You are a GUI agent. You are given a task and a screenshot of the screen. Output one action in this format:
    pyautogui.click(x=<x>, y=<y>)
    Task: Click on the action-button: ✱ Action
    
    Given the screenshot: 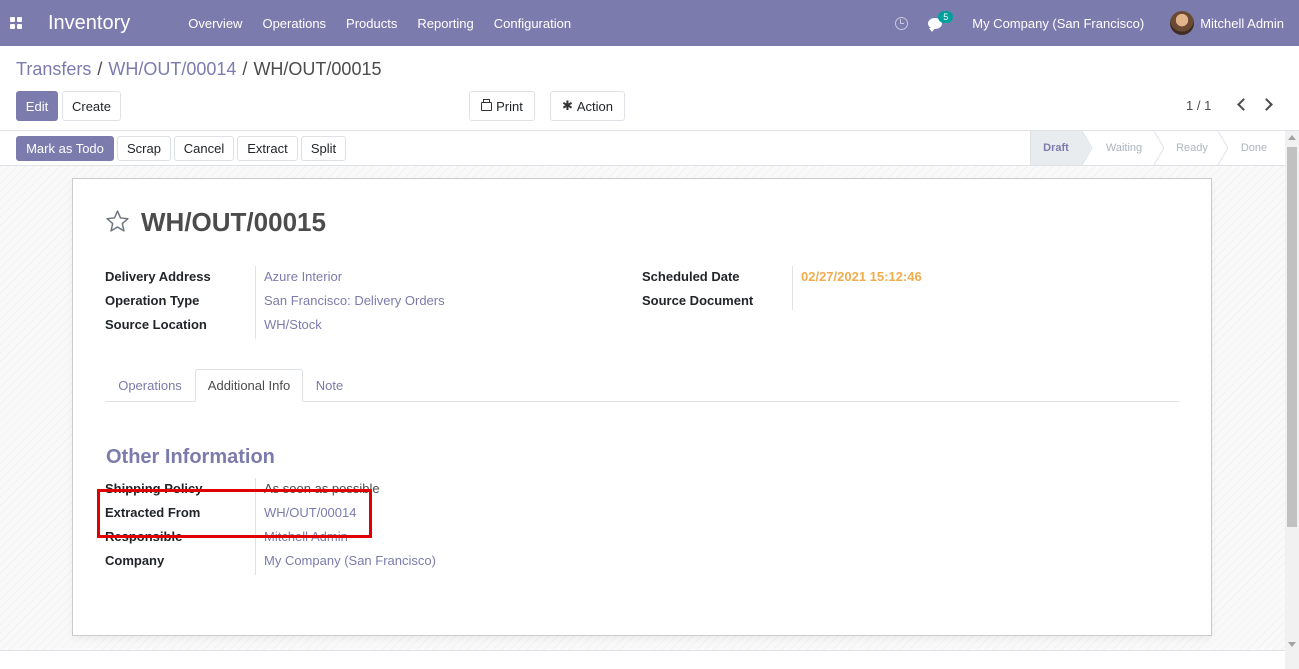 What is the action you would take?
    pyautogui.click(x=587, y=106)
    